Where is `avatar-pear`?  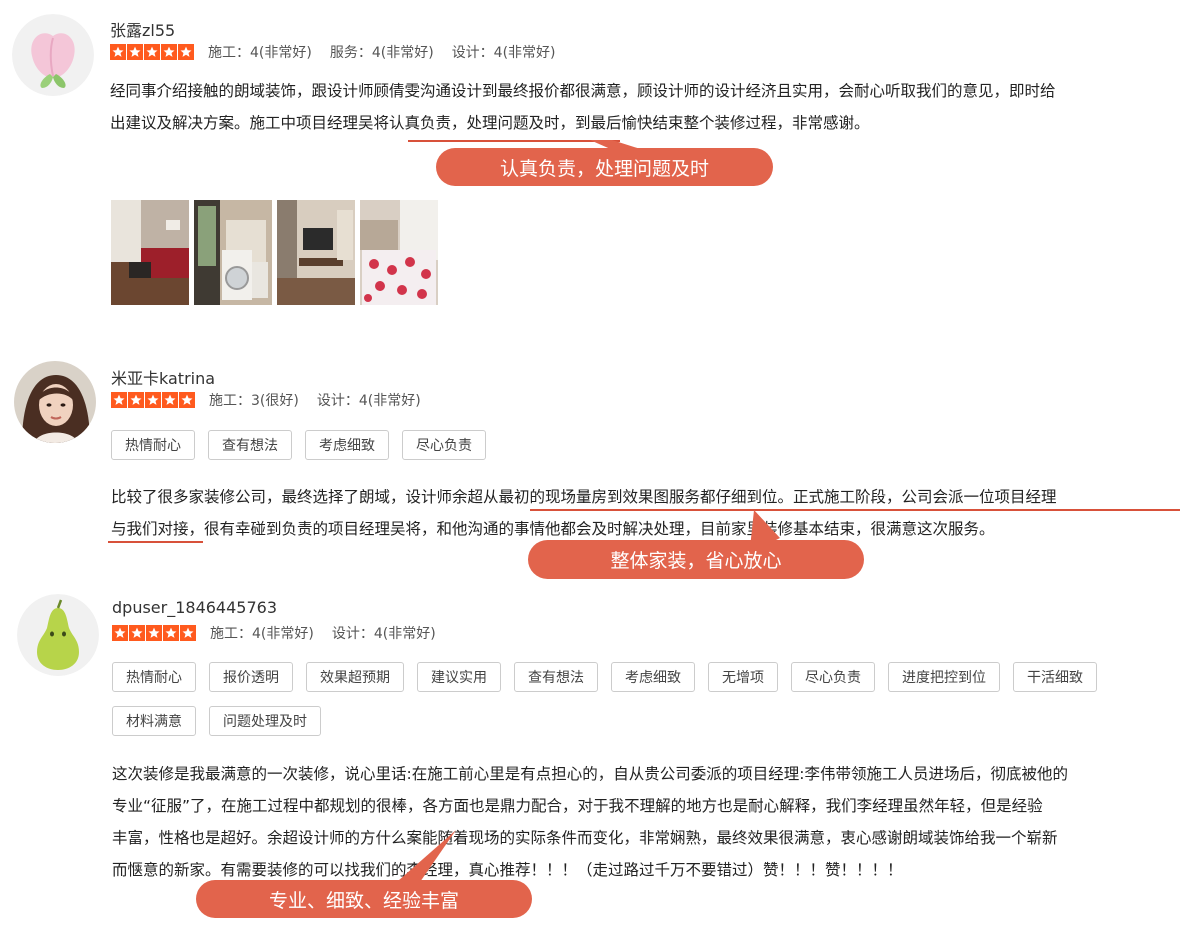 avatar-pear is located at coordinates (58, 635).